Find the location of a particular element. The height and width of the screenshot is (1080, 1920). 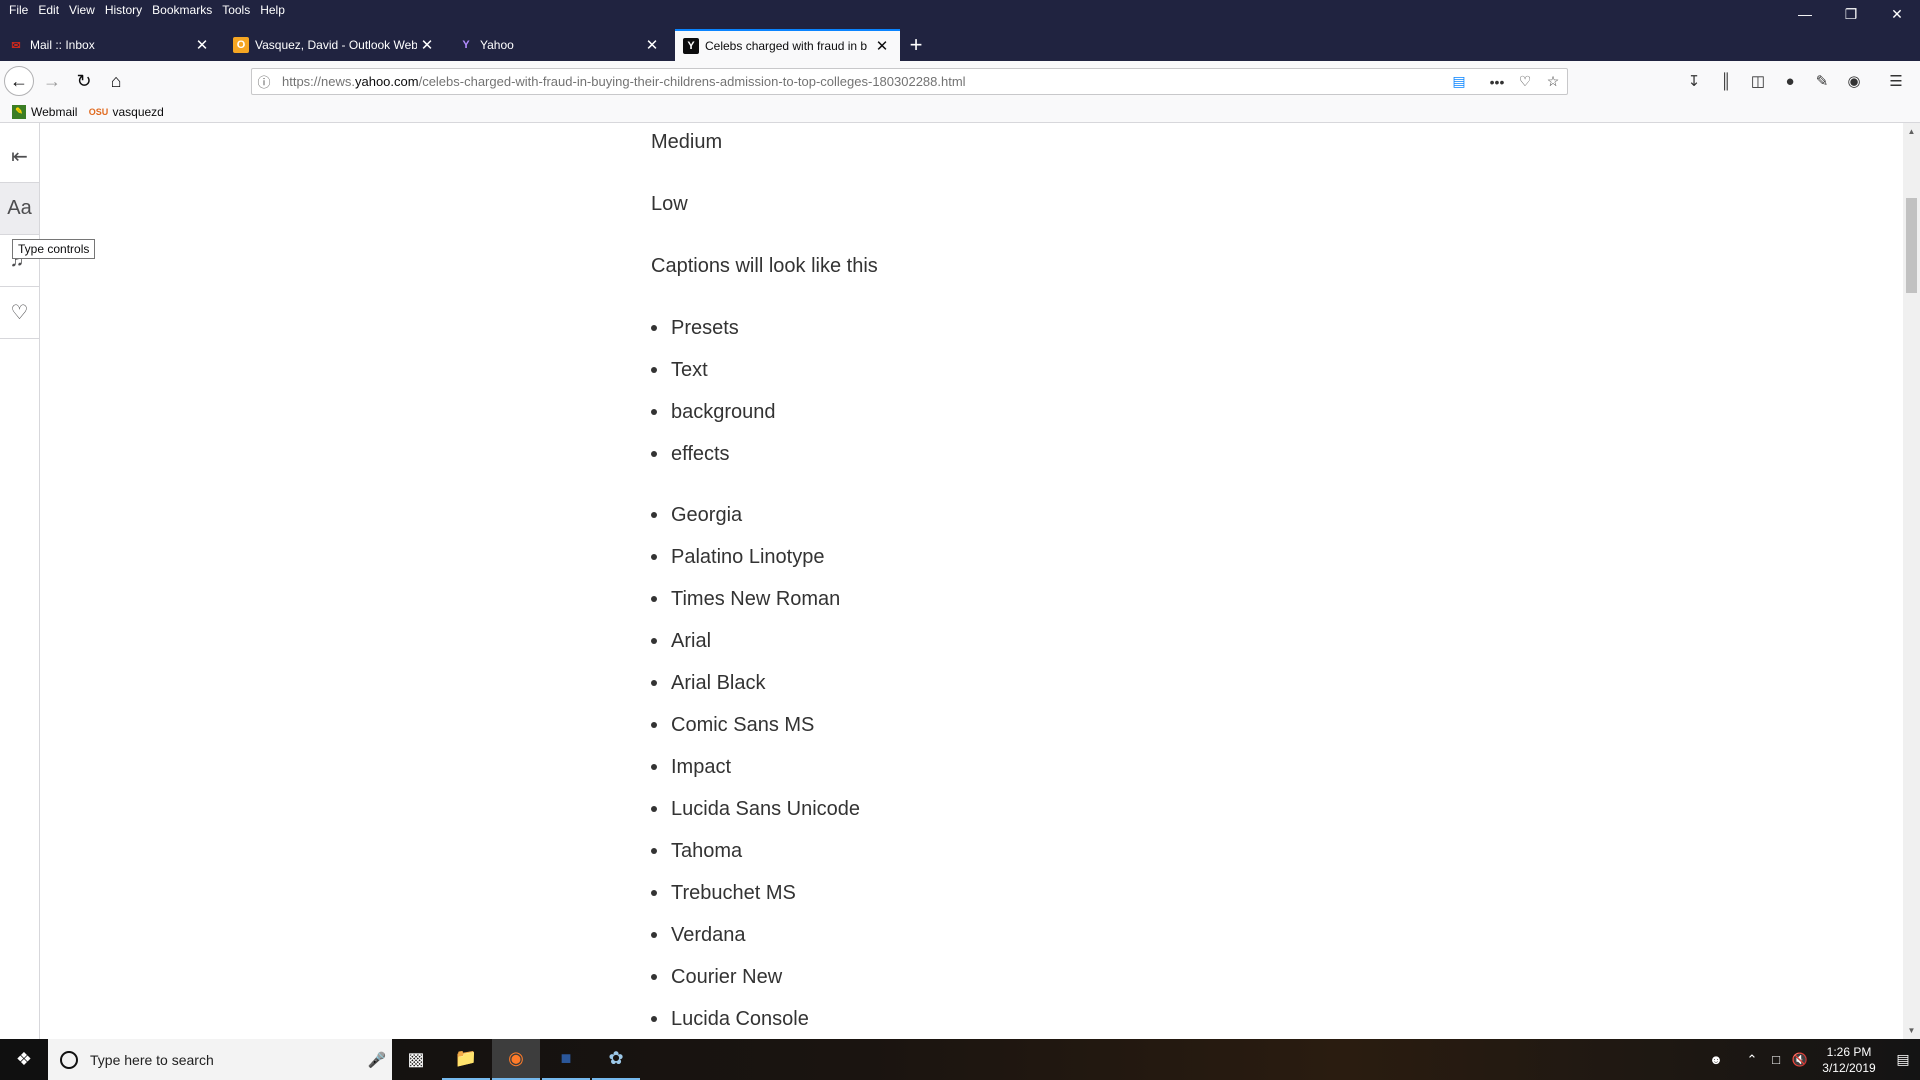

list-item: Lucida Console is located at coordinates (755, 1018).